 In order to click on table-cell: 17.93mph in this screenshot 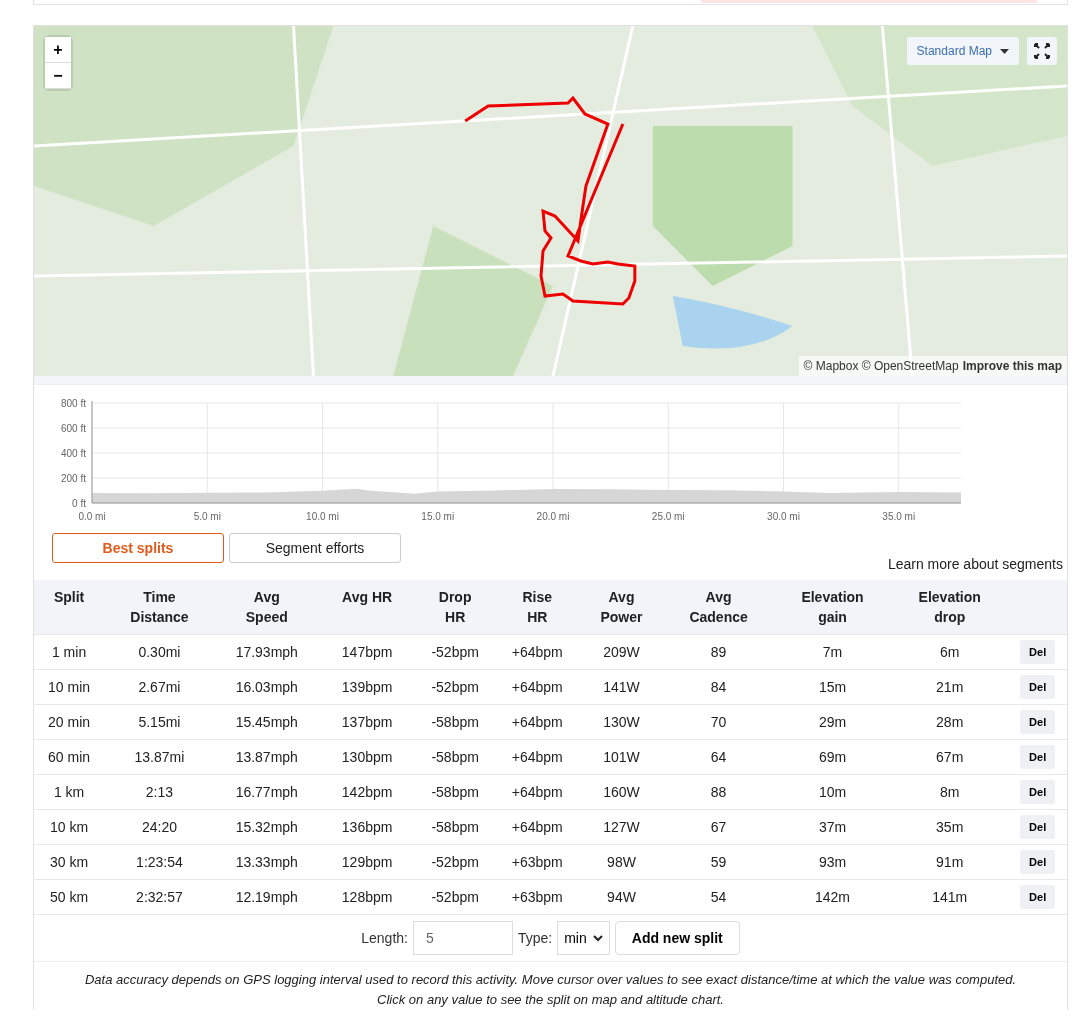, I will do `click(266, 652)`.